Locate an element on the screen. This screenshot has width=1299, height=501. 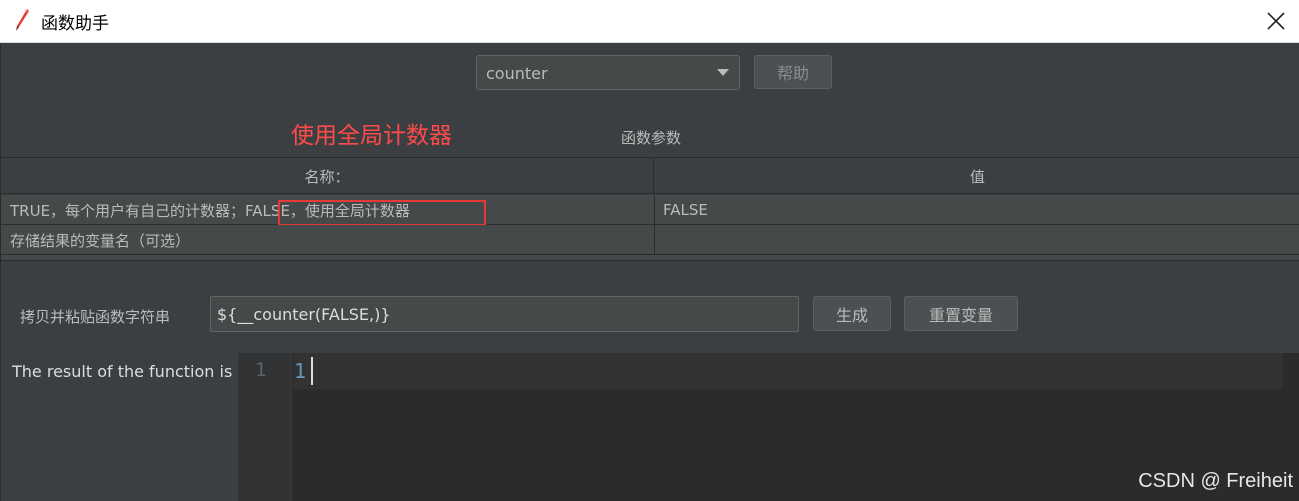
table-row-partial is located at coordinates (650, 258).